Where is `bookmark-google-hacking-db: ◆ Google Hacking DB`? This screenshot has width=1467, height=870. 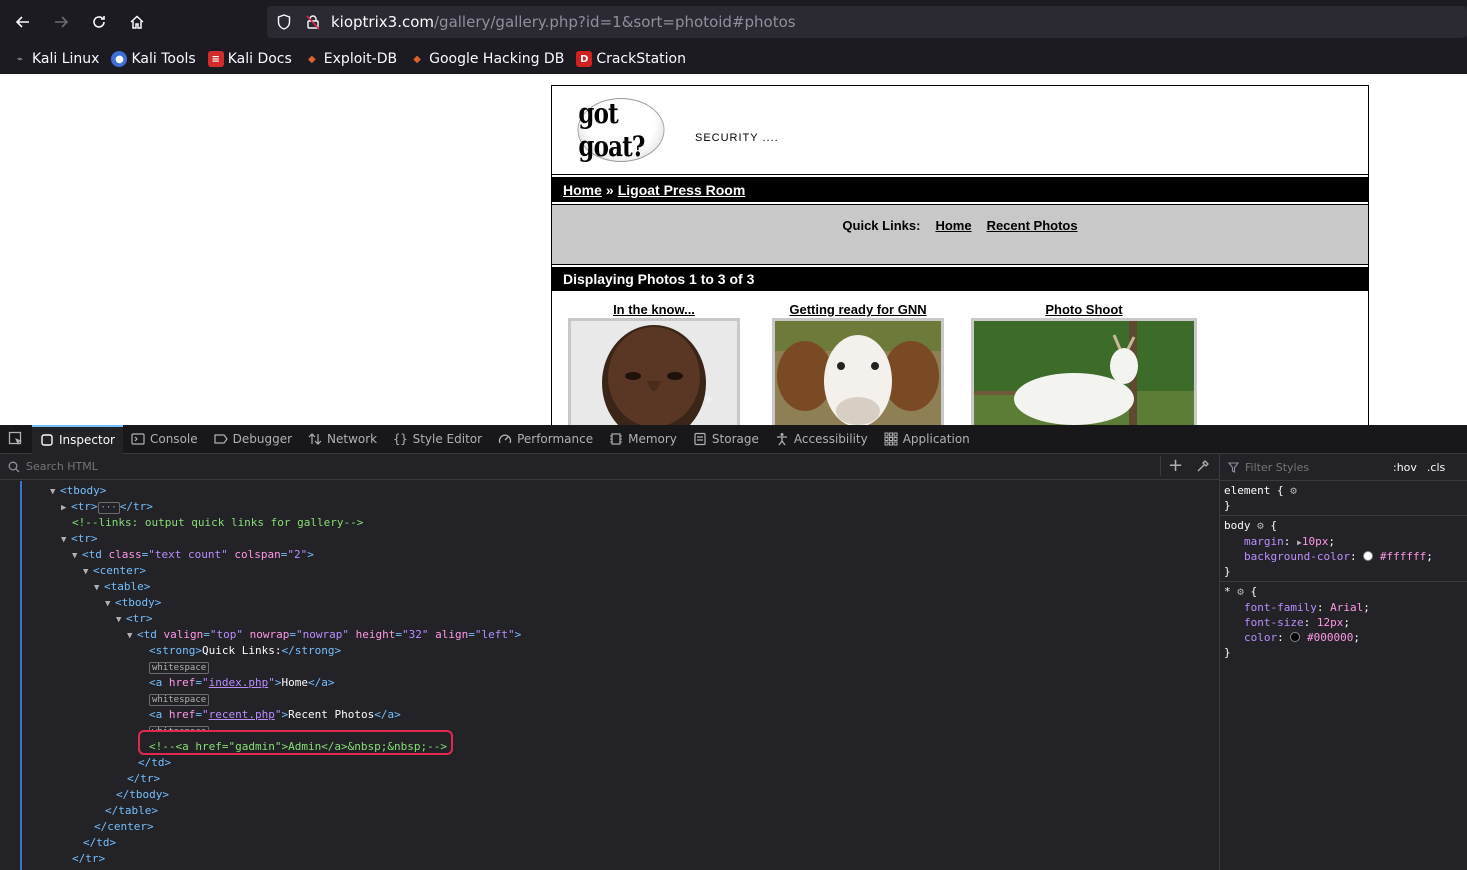 bookmark-google-hacking-db: ◆ Google Hacking DB is located at coordinates (486, 59).